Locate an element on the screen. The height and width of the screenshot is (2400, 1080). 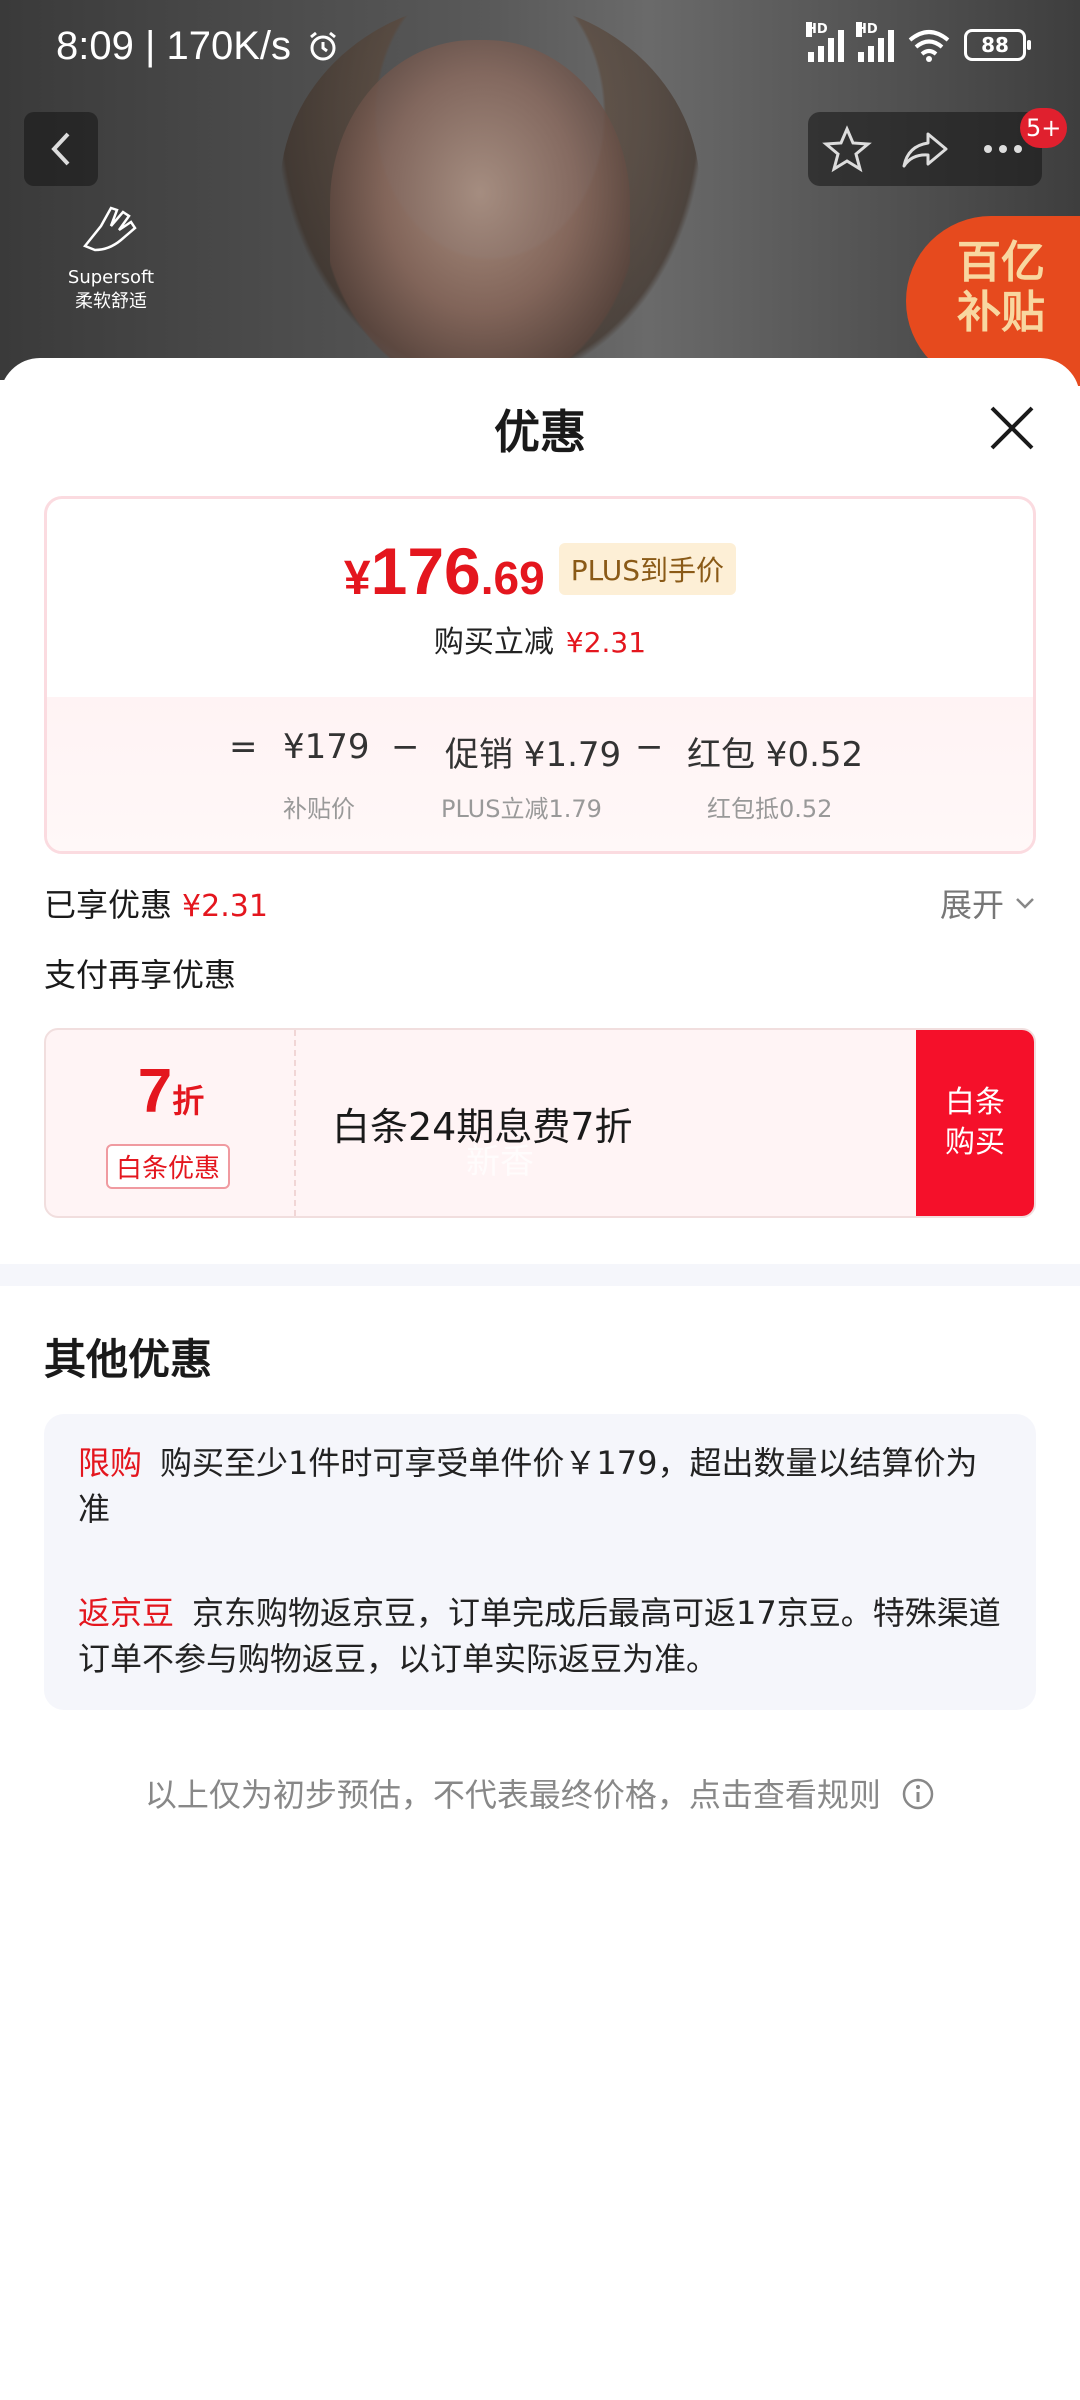
pay-discount-title: 支付再享优惠 is located at coordinates (140, 975).